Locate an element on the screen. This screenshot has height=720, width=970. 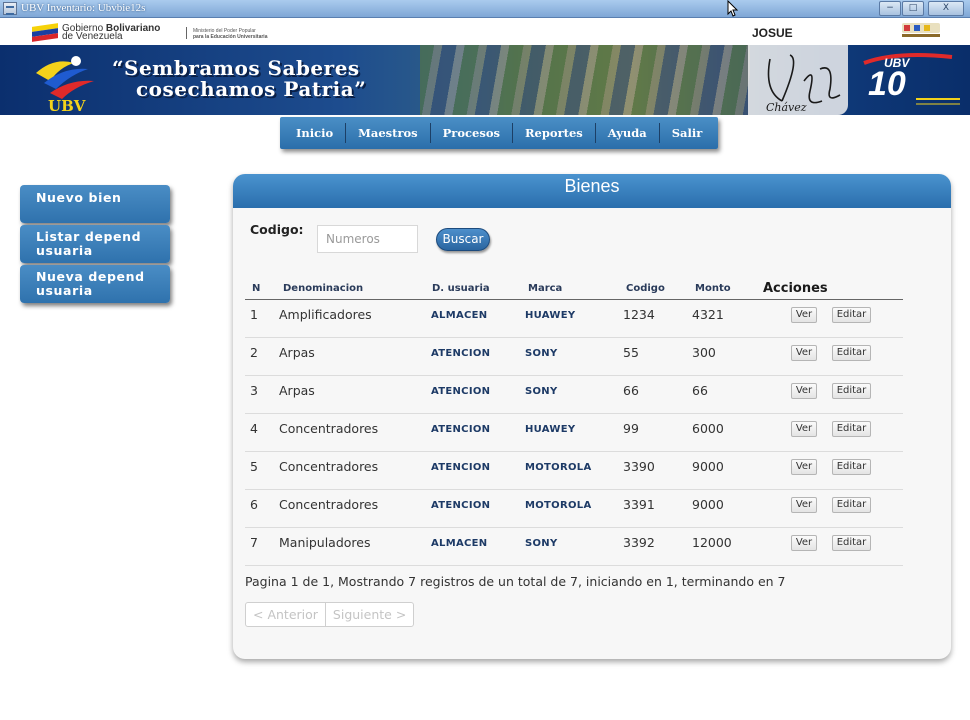
bicentennial-logo is located at coordinates (921, 30).